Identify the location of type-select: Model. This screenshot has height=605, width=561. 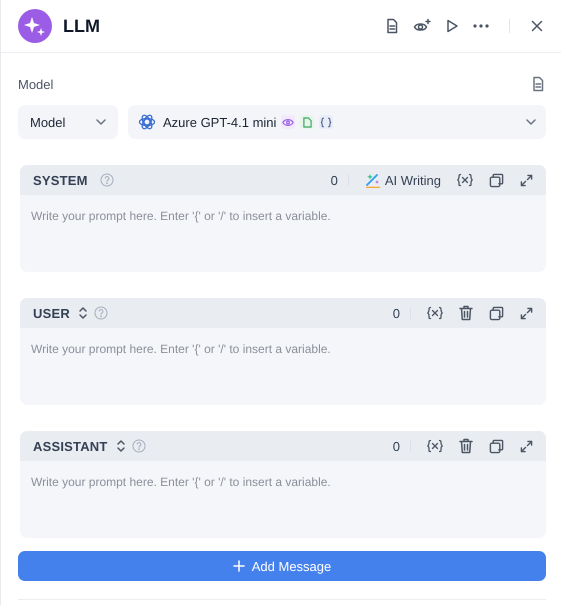
(68, 122).